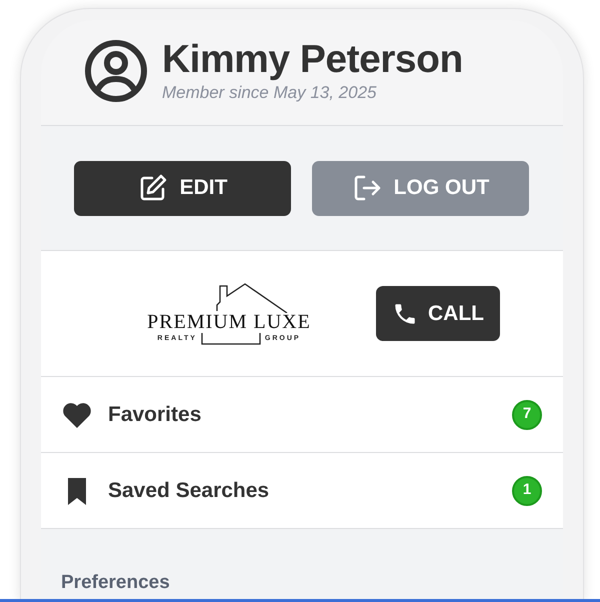 The width and height of the screenshot is (600, 602). Describe the element at coordinates (77, 414) in the screenshot. I see `heart-icon` at that location.